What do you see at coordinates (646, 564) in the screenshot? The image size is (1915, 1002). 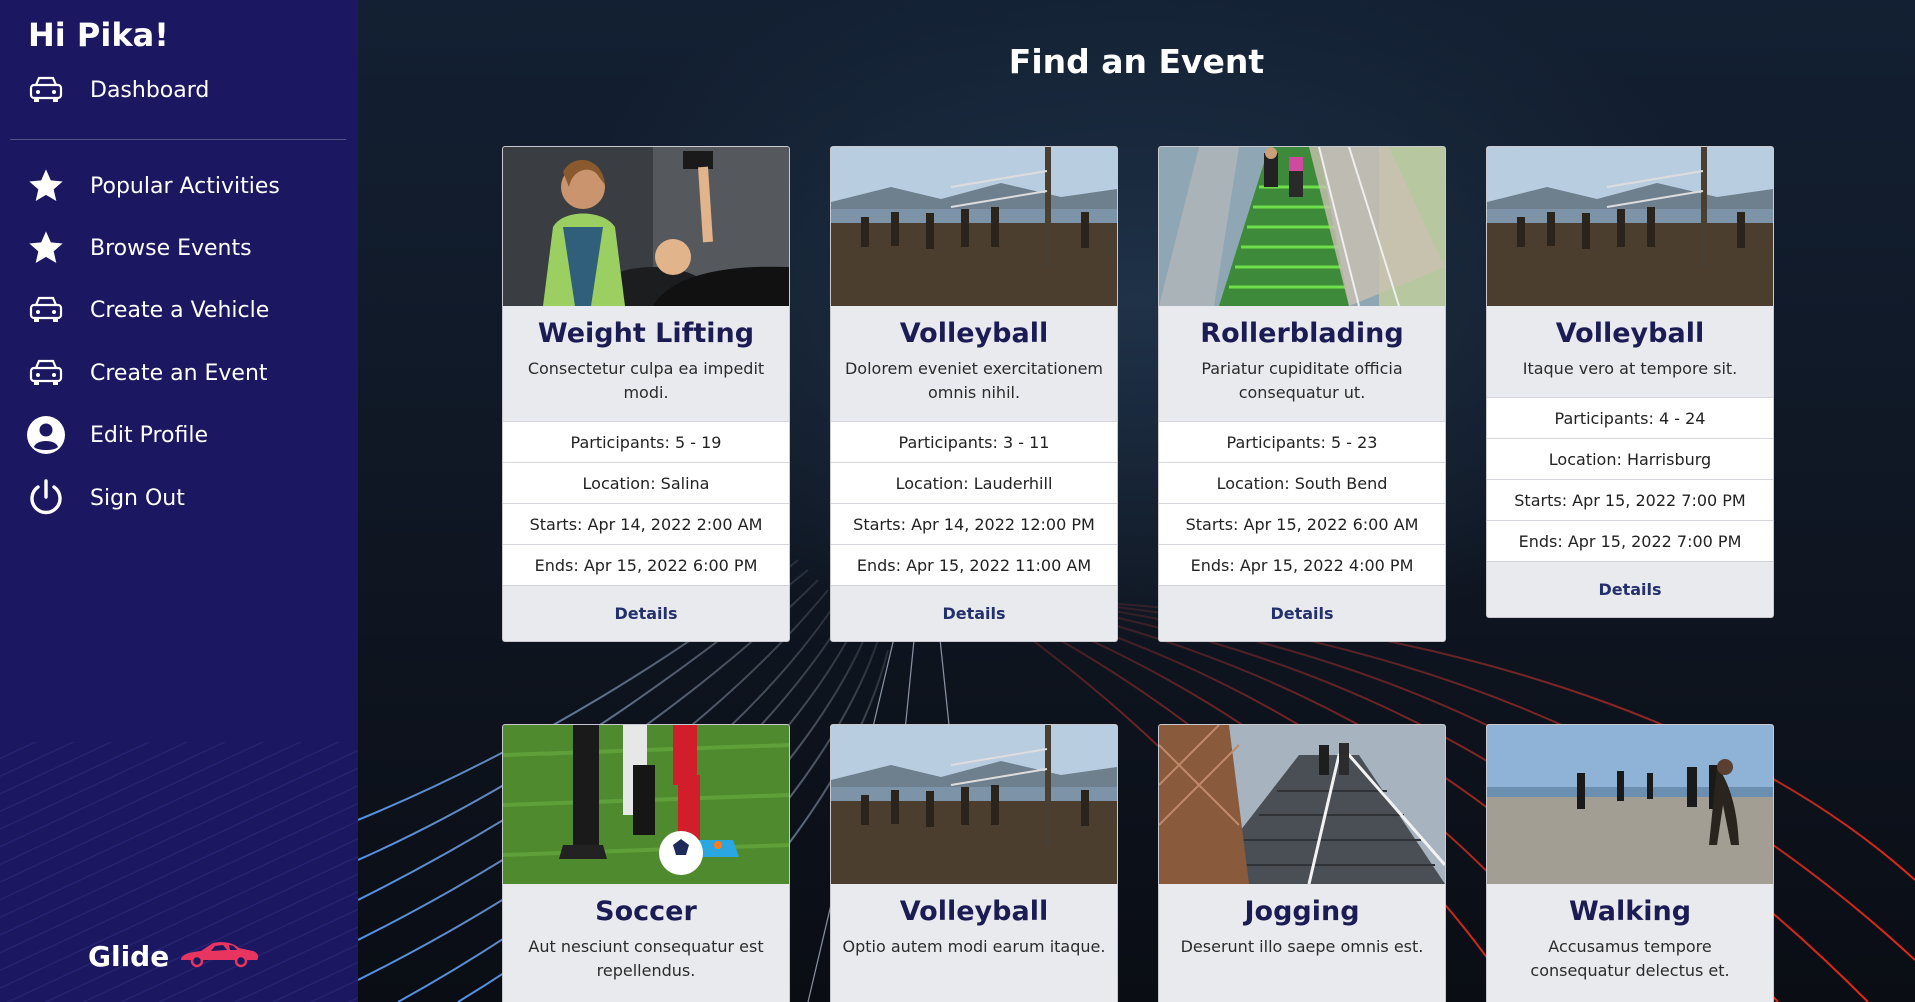 I see `event-end: Ends: Apr 15, 2022 6:00 PM` at bounding box center [646, 564].